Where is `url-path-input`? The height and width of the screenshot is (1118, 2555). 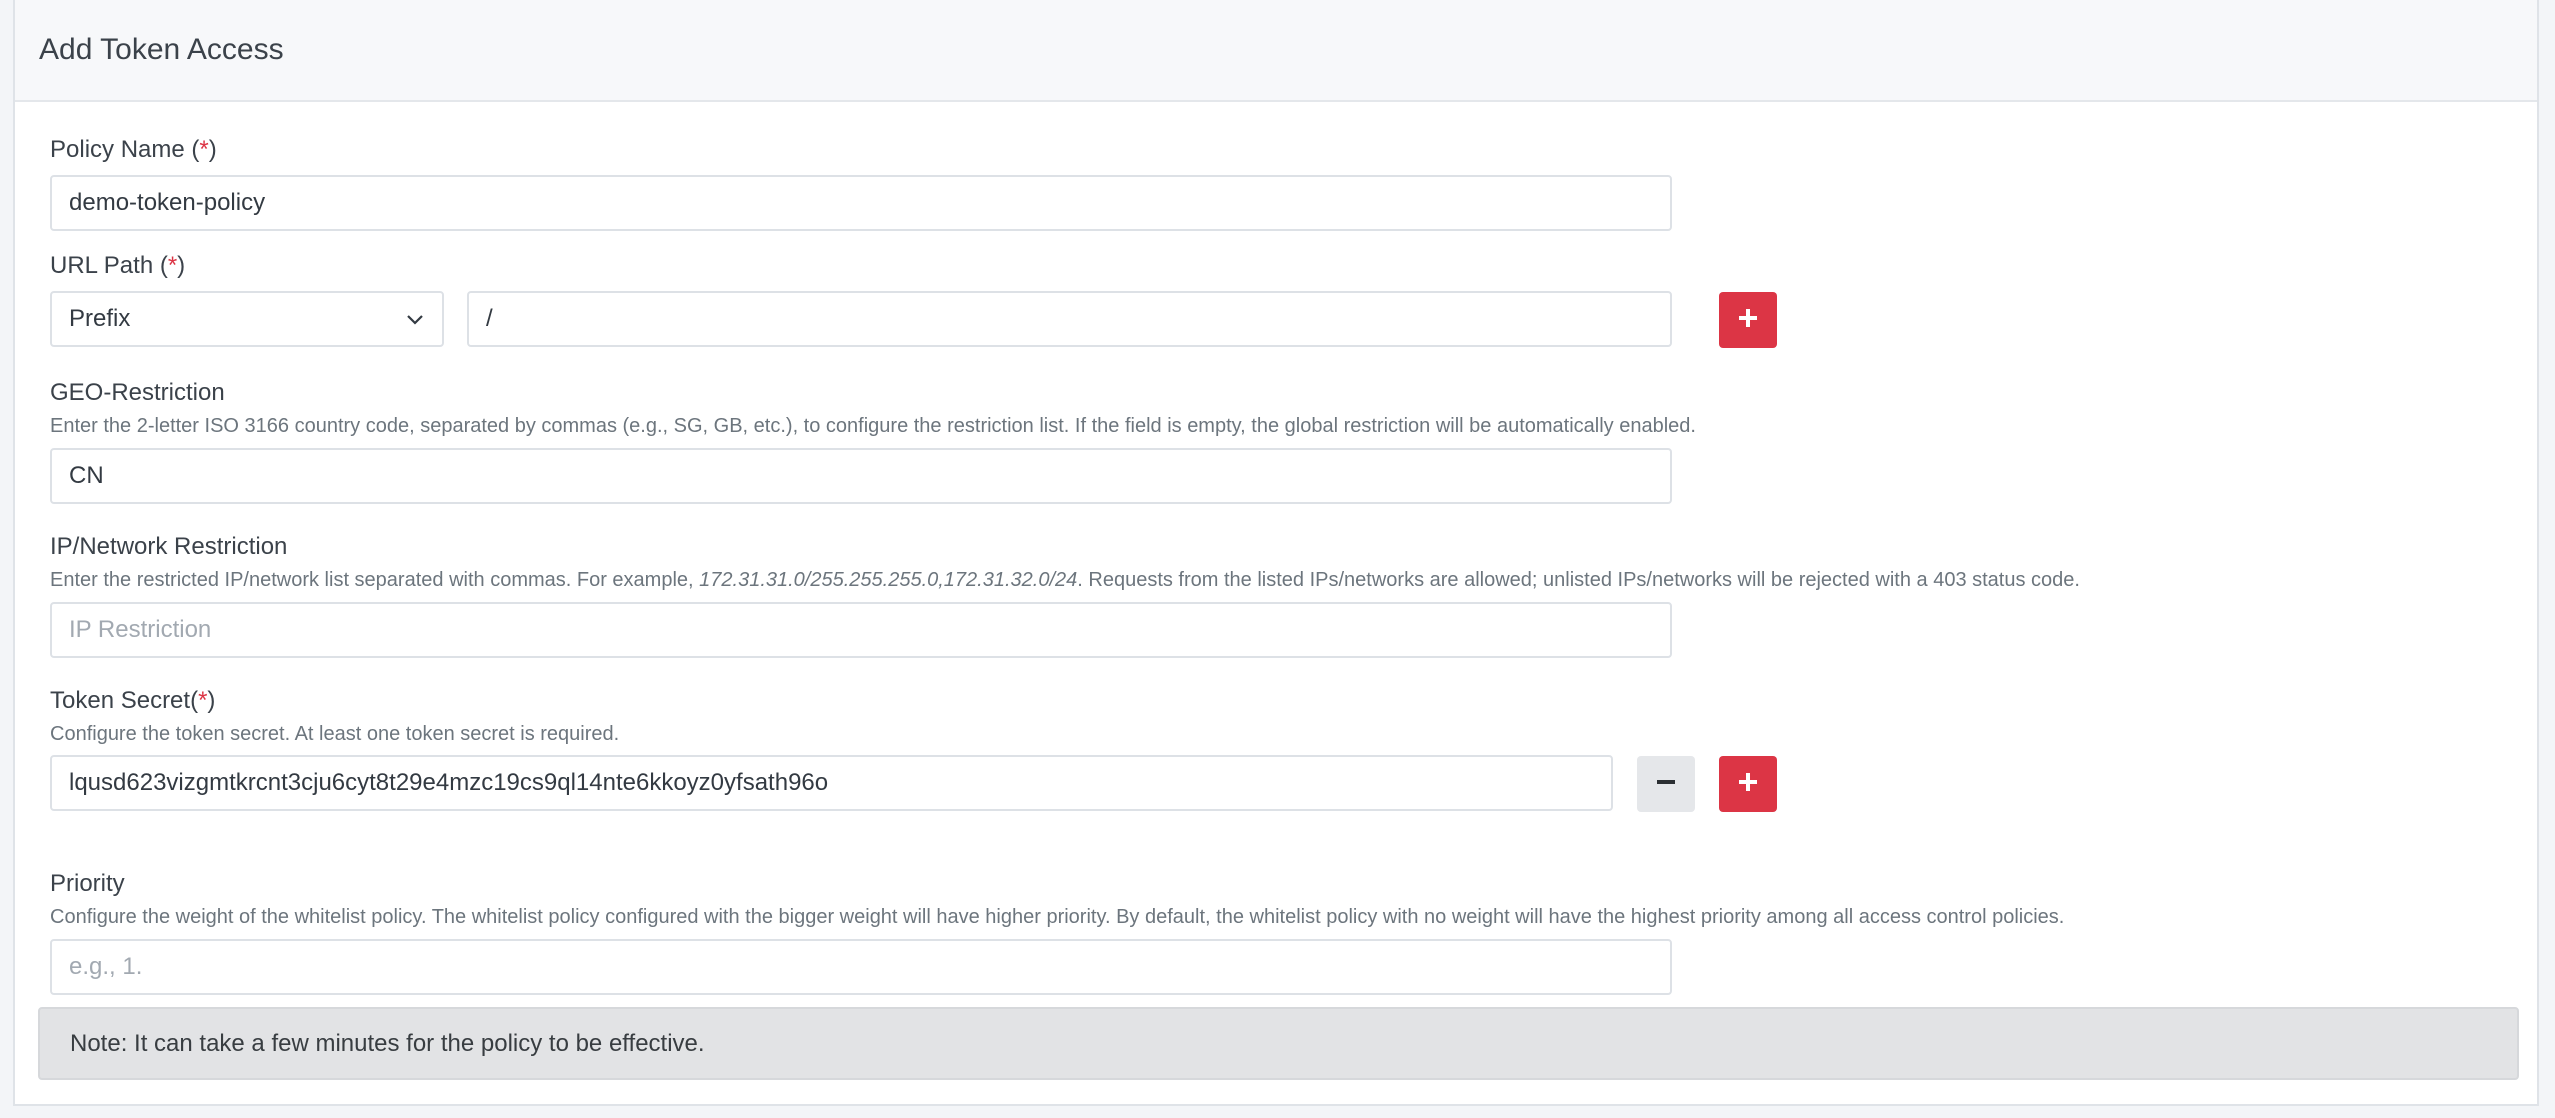 url-path-input is located at coordinates (1069, 319).